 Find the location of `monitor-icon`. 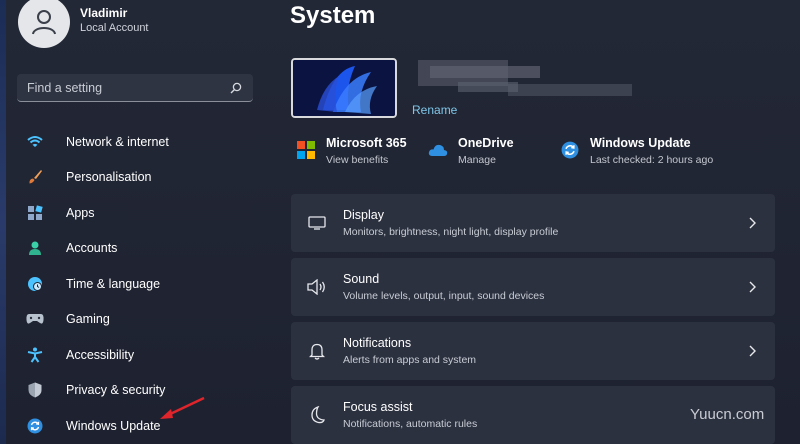

monitor-icon is located at coordinates (317, 223).